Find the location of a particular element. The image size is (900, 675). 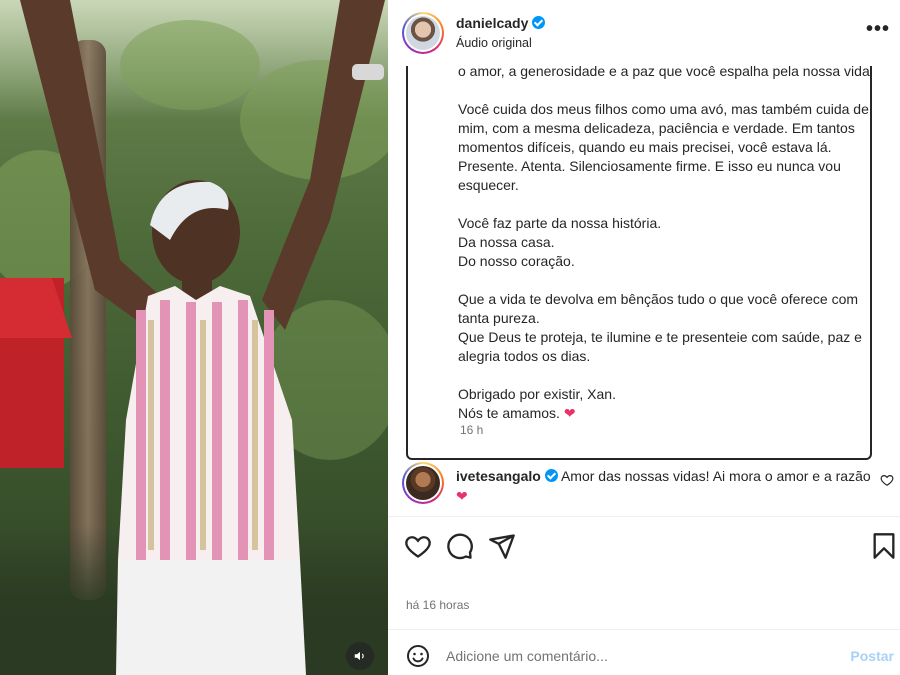

post-header: danielcady Áudio original ••• is located at coordinates (644, 34).